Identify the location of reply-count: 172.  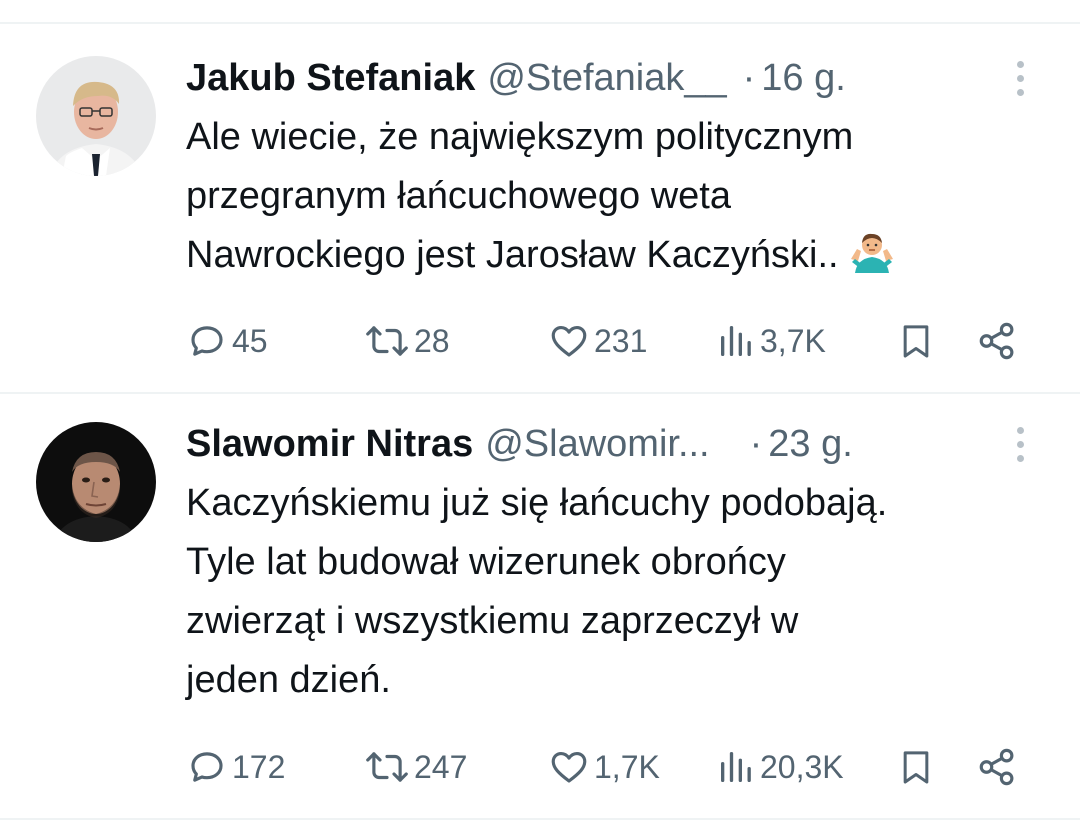
(259, 766).